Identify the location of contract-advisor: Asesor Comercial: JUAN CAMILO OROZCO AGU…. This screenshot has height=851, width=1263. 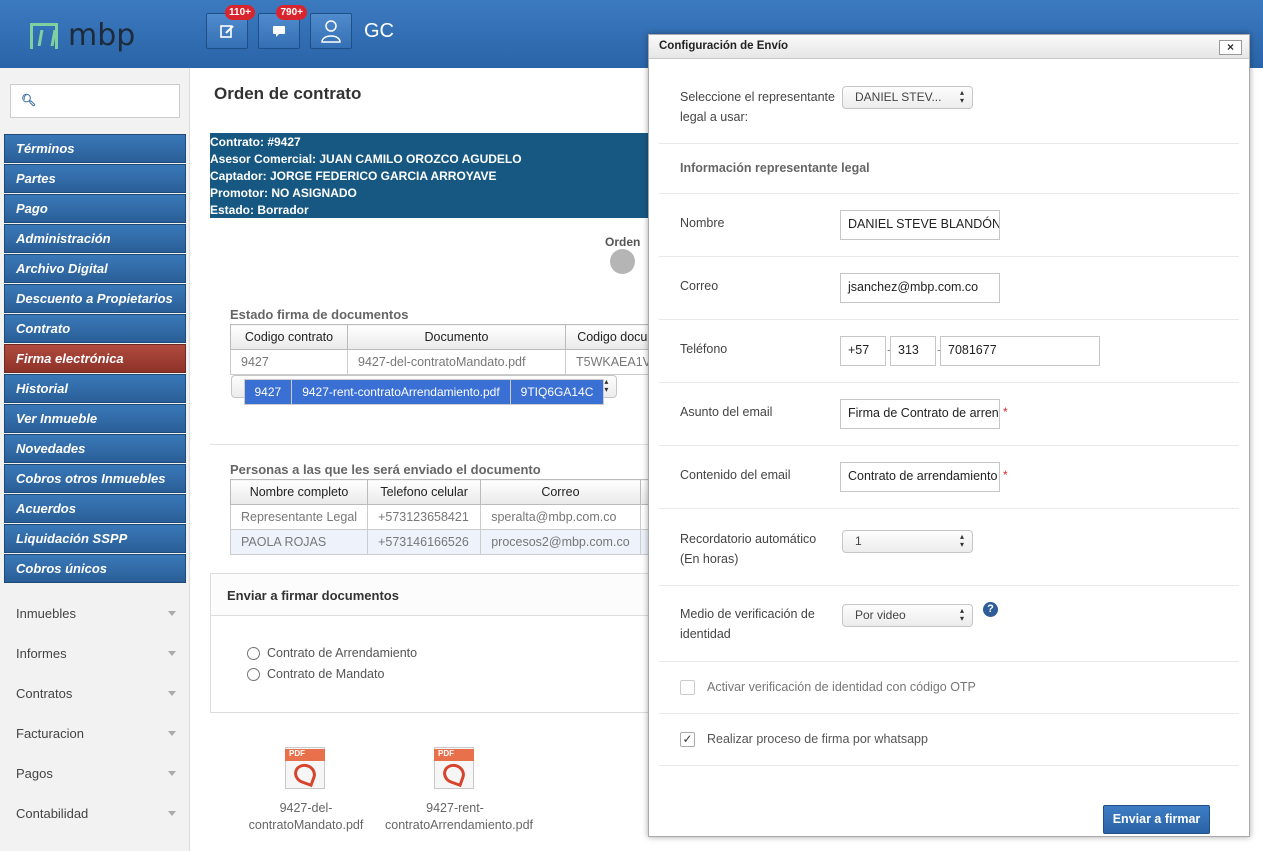
(366, 159).